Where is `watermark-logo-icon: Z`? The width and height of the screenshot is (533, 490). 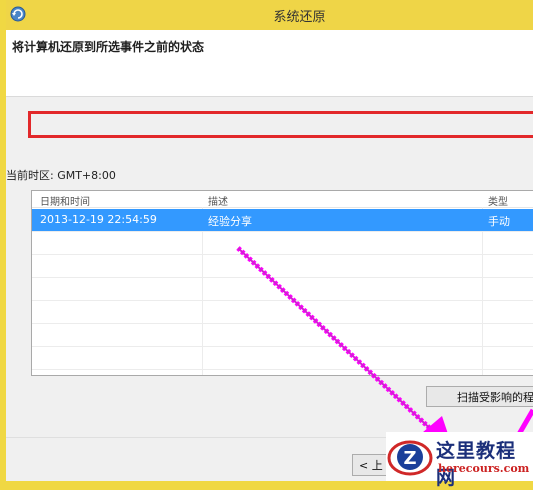 watermark-logo-icon: Z is located at coordinates (410, 458).